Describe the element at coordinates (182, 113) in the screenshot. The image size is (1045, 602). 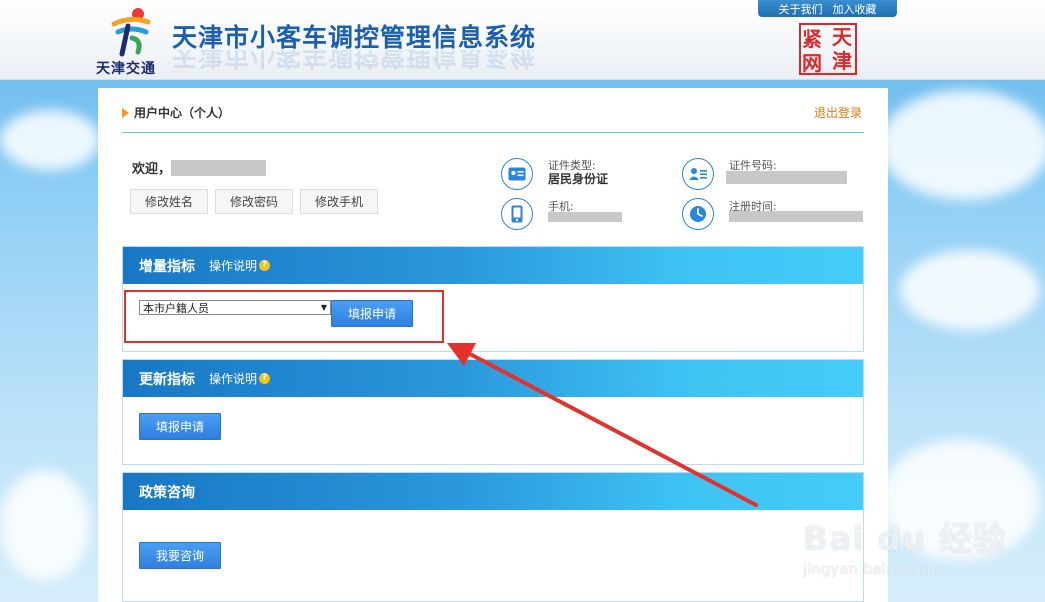
I see `user-center-title: 用户中心（个人）` at that location.